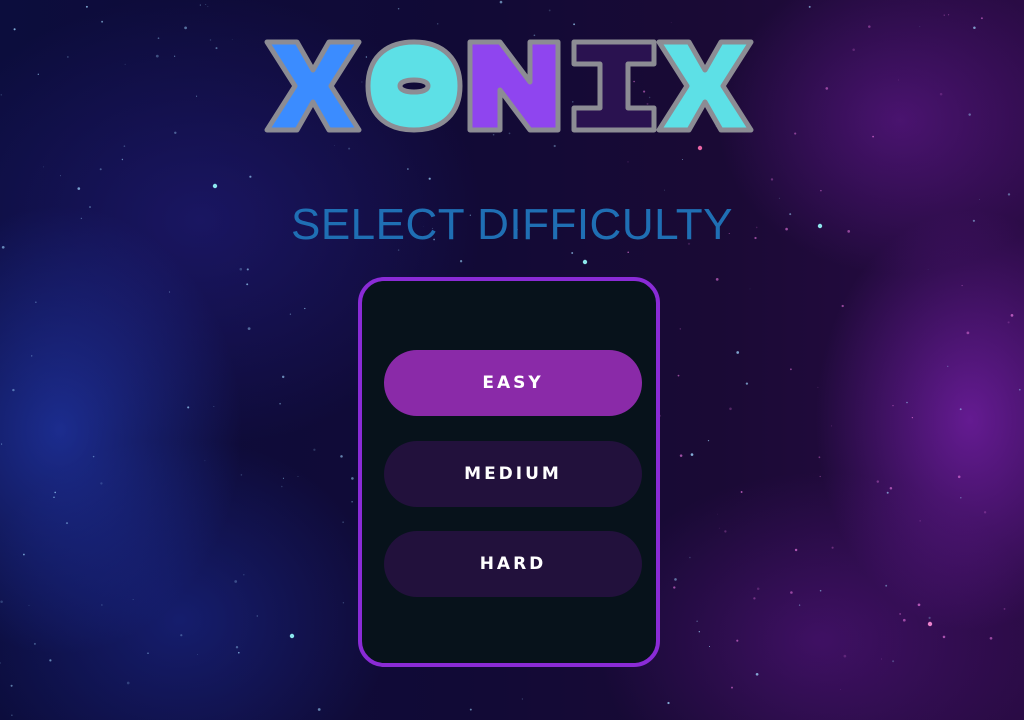 The width and height of the screenshot is (1024, 720). I want to click on easy-button: EASY, so click(513, 383).